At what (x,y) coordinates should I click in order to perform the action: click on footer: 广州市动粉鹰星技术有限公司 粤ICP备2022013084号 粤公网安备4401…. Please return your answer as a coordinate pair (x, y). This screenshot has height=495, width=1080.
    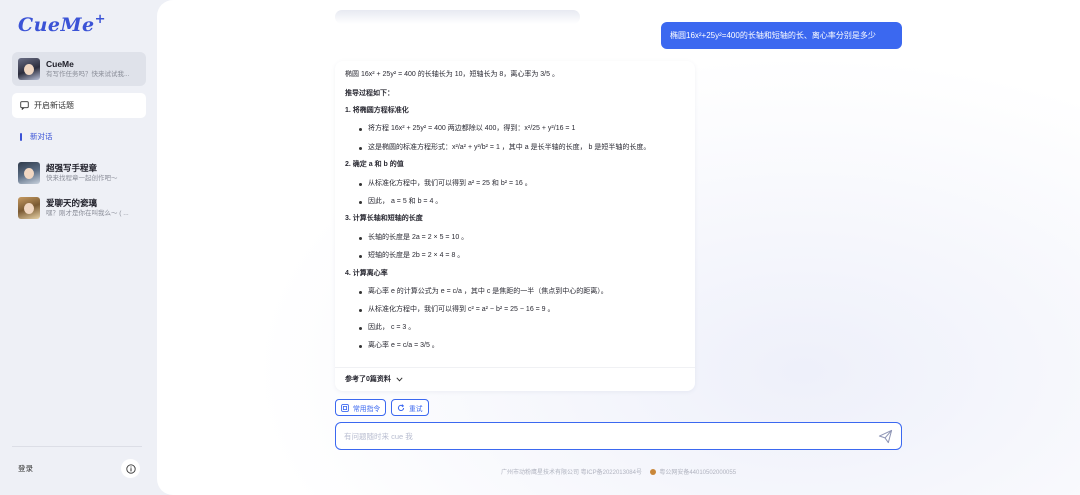
    Looking at the image, I should click on (618, 471).